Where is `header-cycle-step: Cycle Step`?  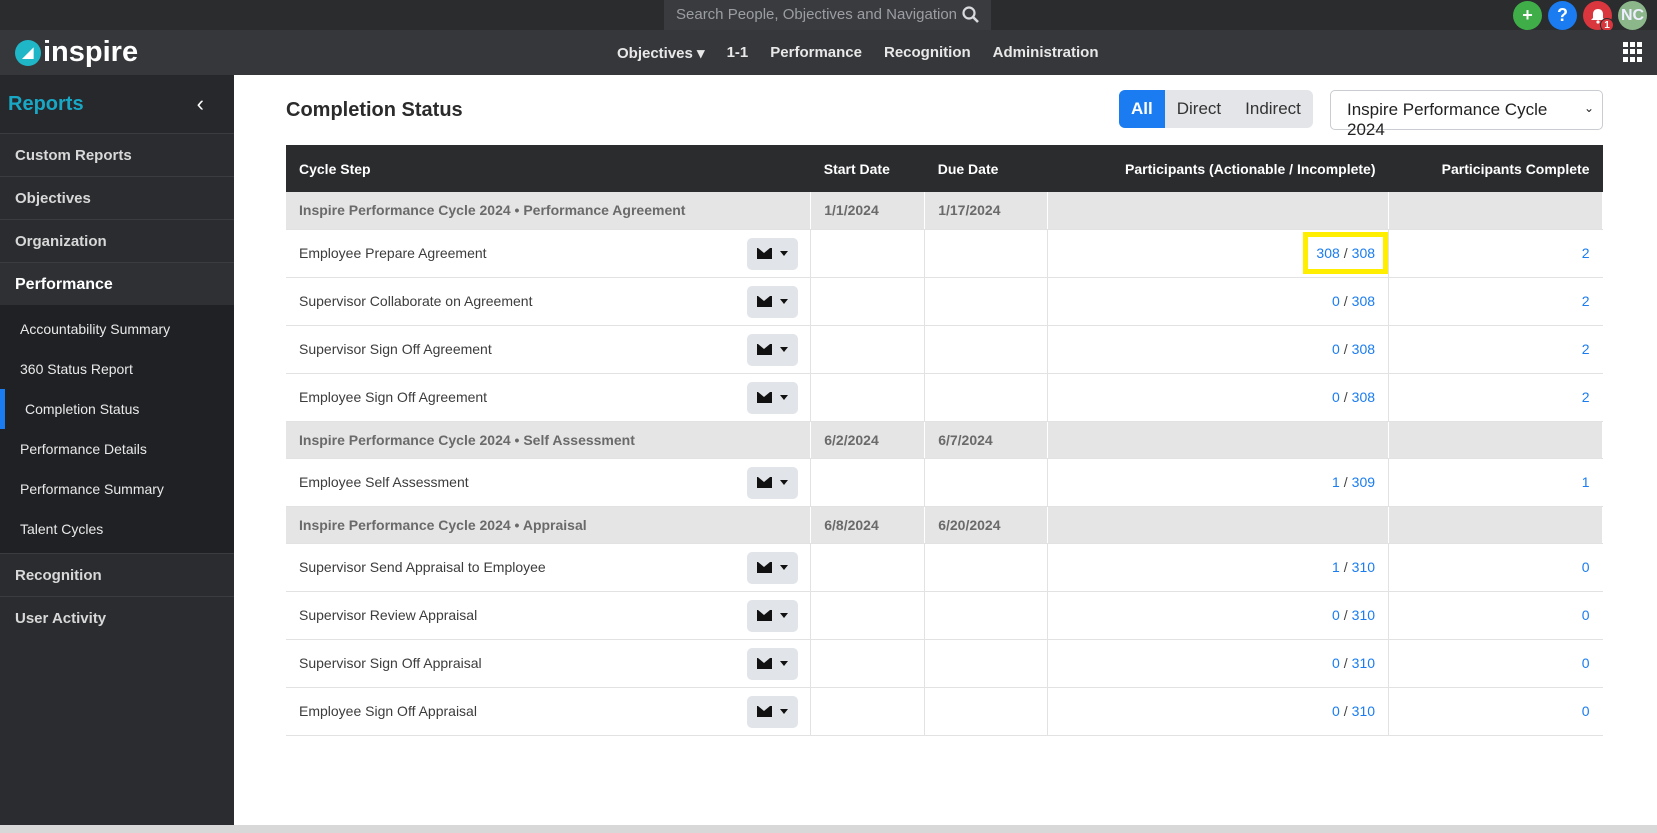 header-cycle-step: Cycle Step is located at coordinates (548, 168).